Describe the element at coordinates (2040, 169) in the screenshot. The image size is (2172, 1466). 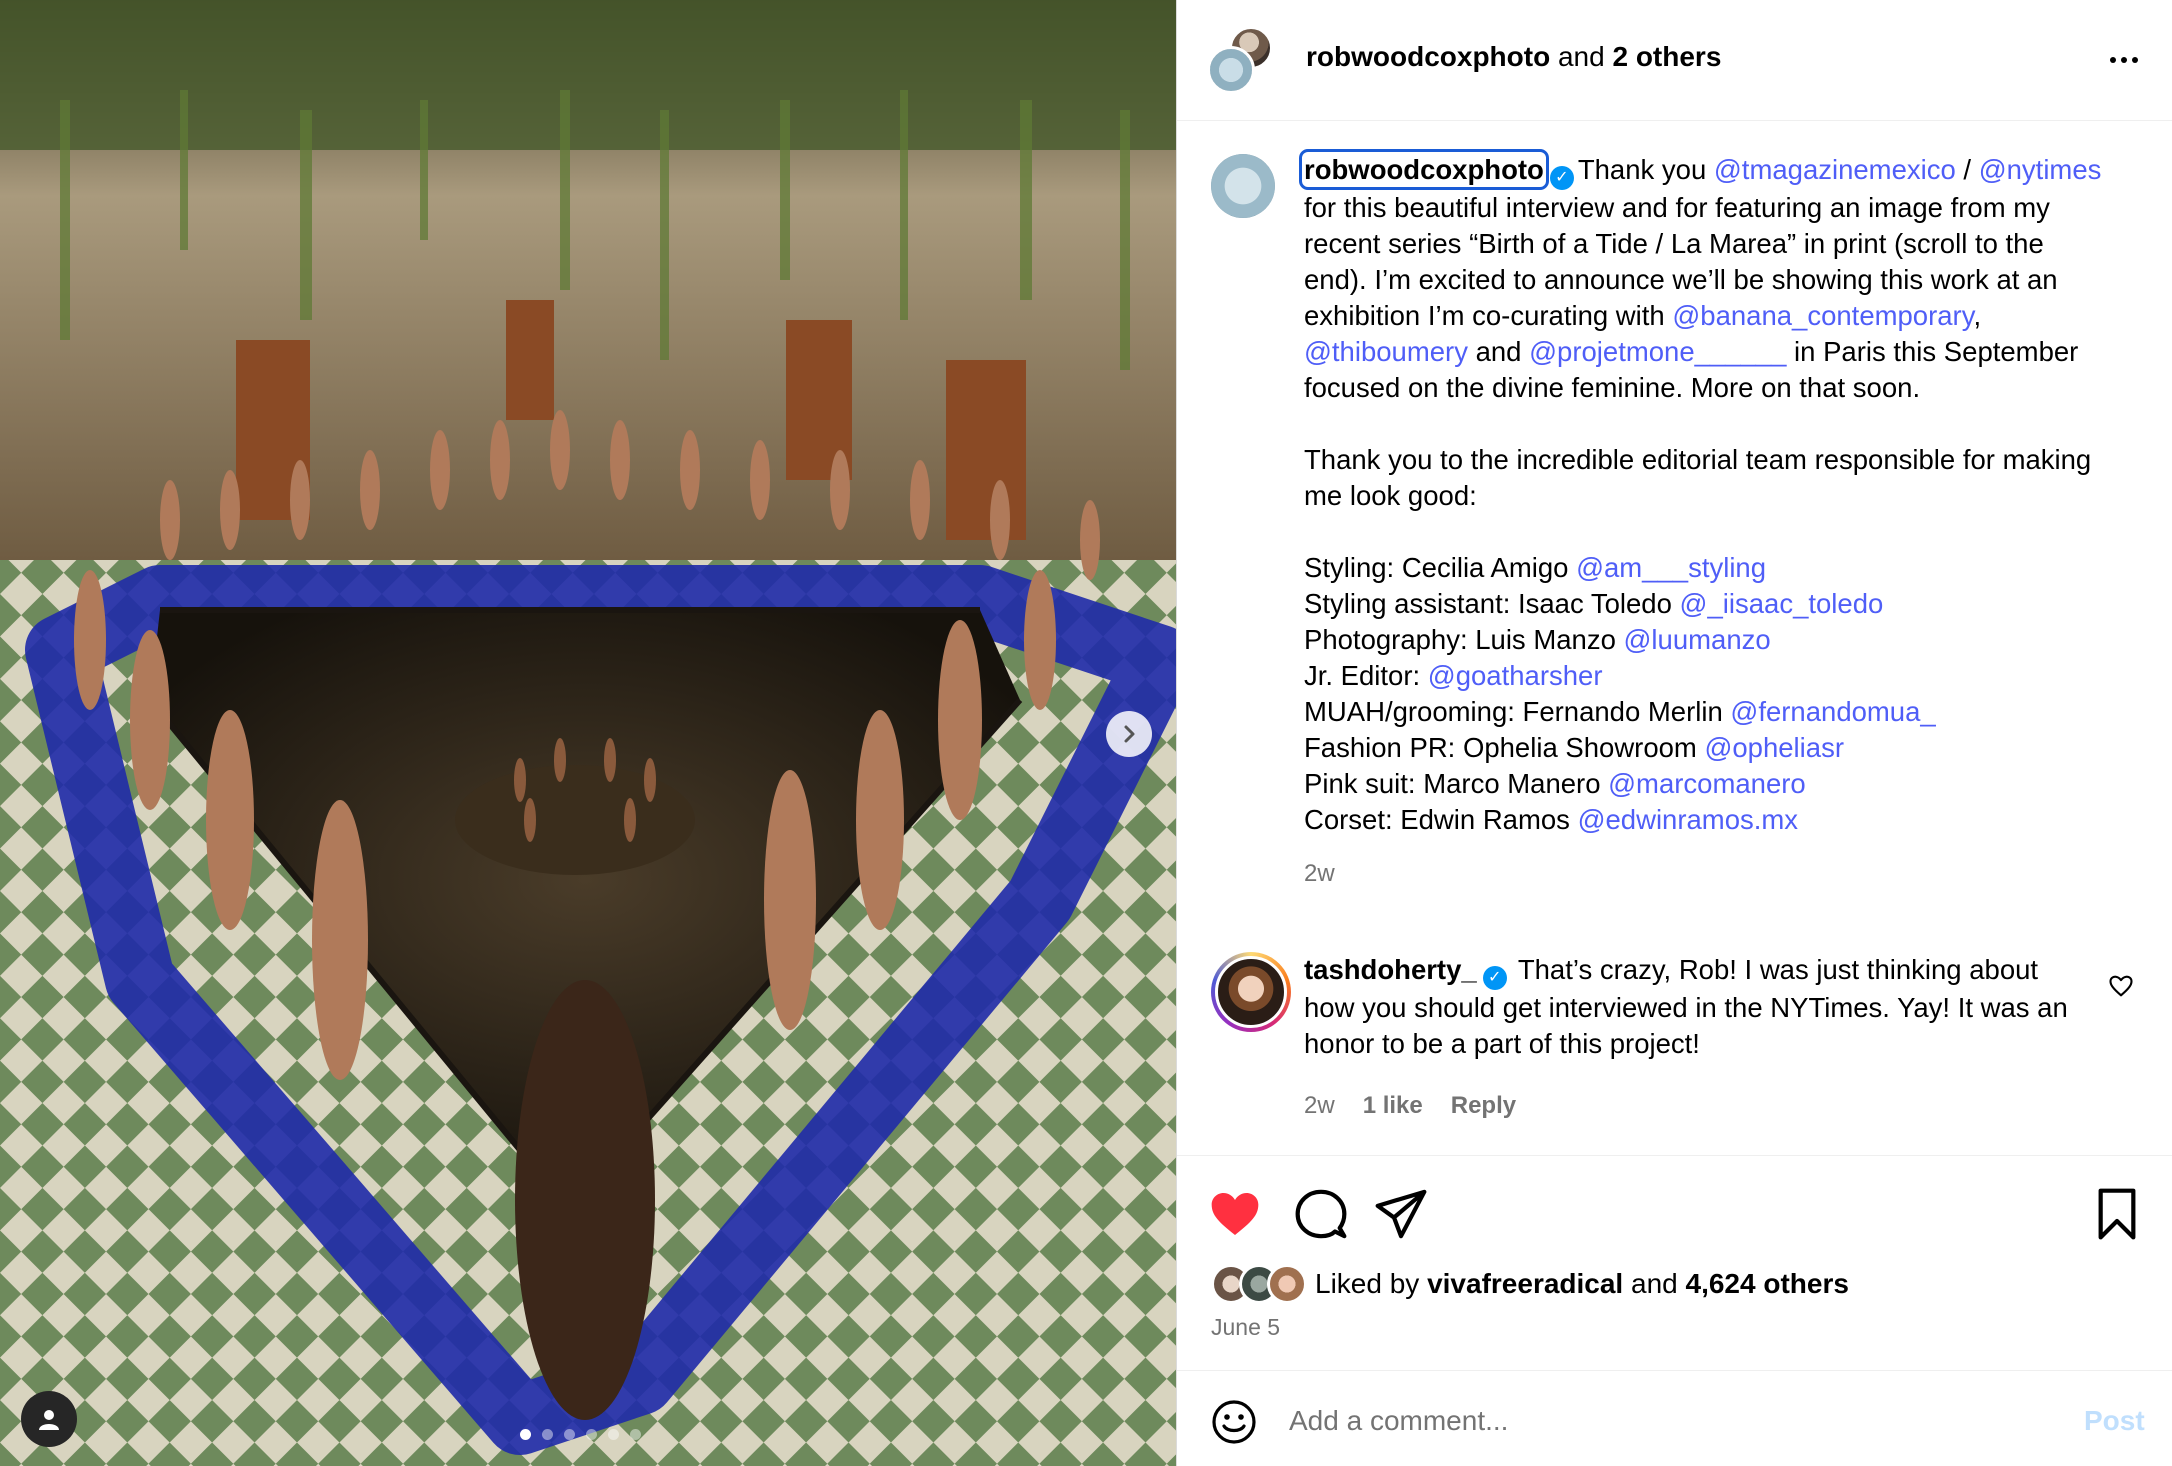
I see `mention-link: @nytimes` at that location.